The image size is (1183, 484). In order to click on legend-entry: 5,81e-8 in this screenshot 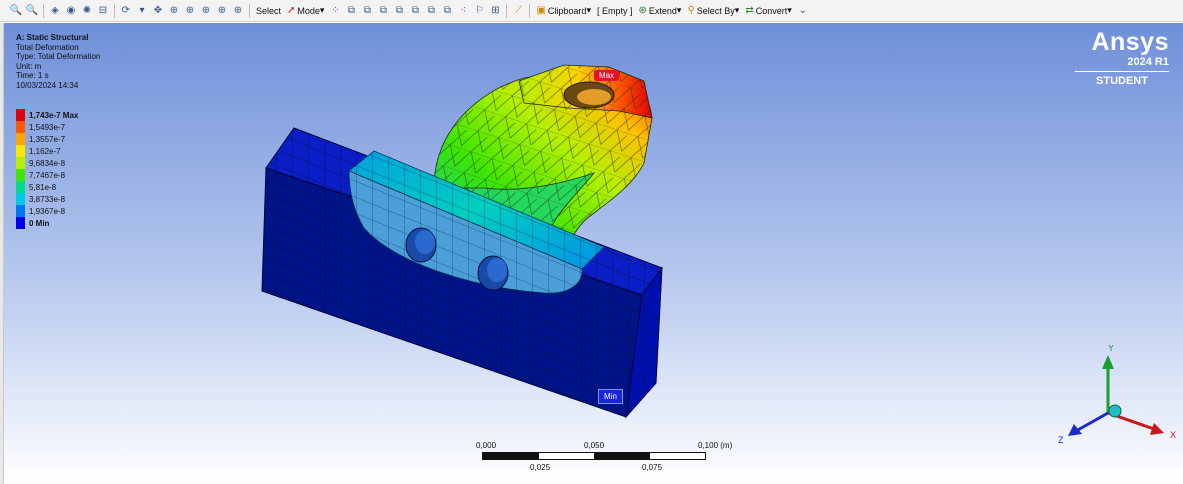, I will do `click(47, 187)`.